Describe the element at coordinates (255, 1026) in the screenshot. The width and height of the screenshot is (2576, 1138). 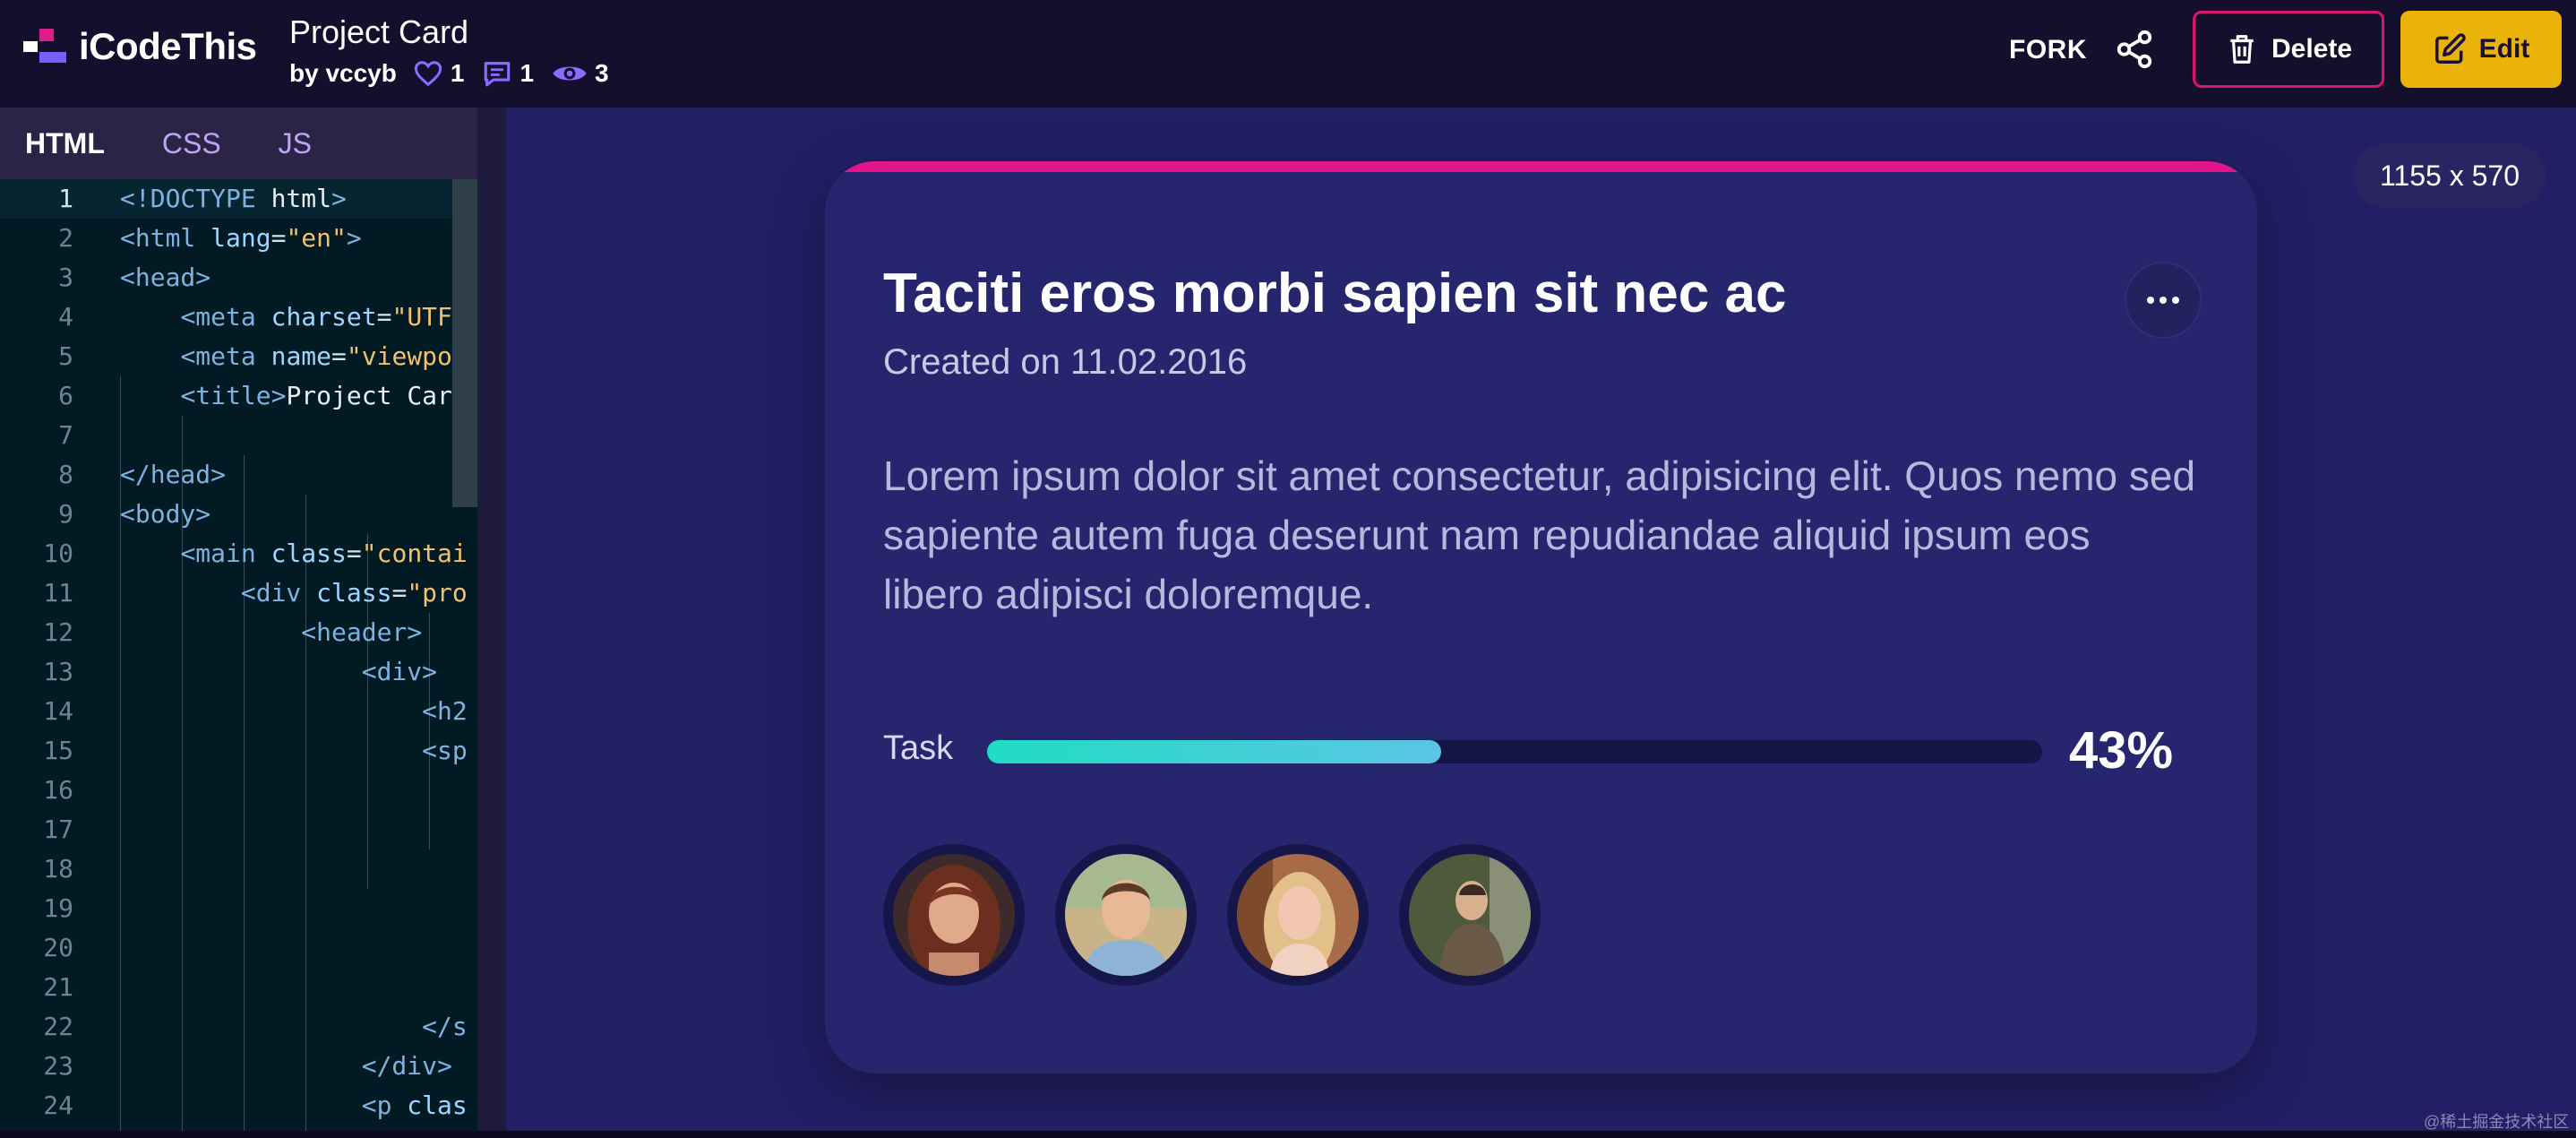
I see `code-line: 22 </s` at that location.